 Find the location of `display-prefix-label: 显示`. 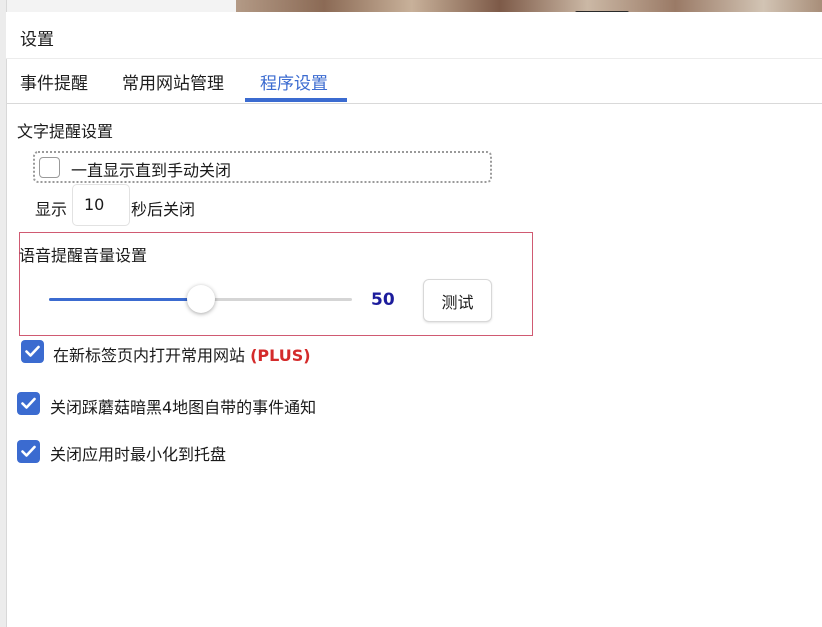

display-prefix-label: 显示 is located at coordinates (51, 209).